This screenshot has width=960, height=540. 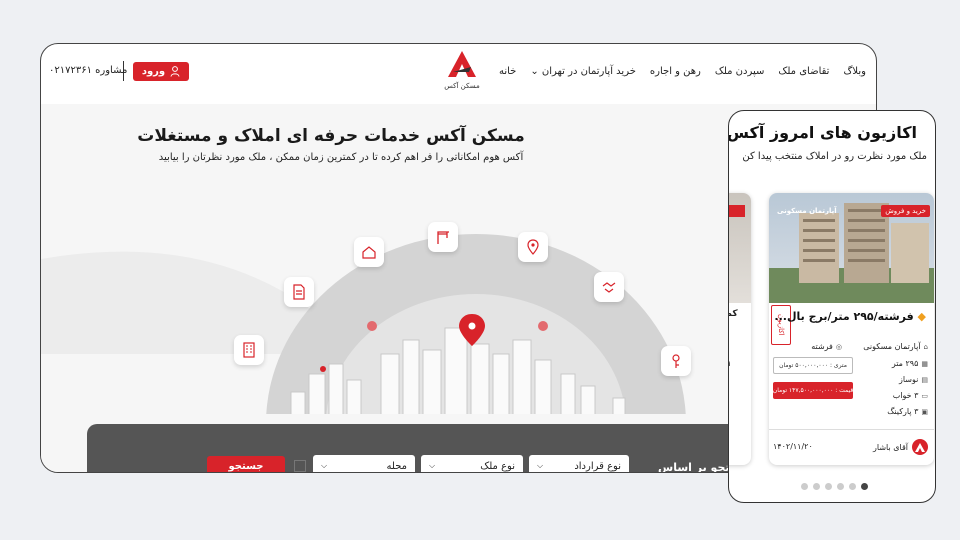 I want to click on agent-name: آقای باشار, so click(x=890, y=447).